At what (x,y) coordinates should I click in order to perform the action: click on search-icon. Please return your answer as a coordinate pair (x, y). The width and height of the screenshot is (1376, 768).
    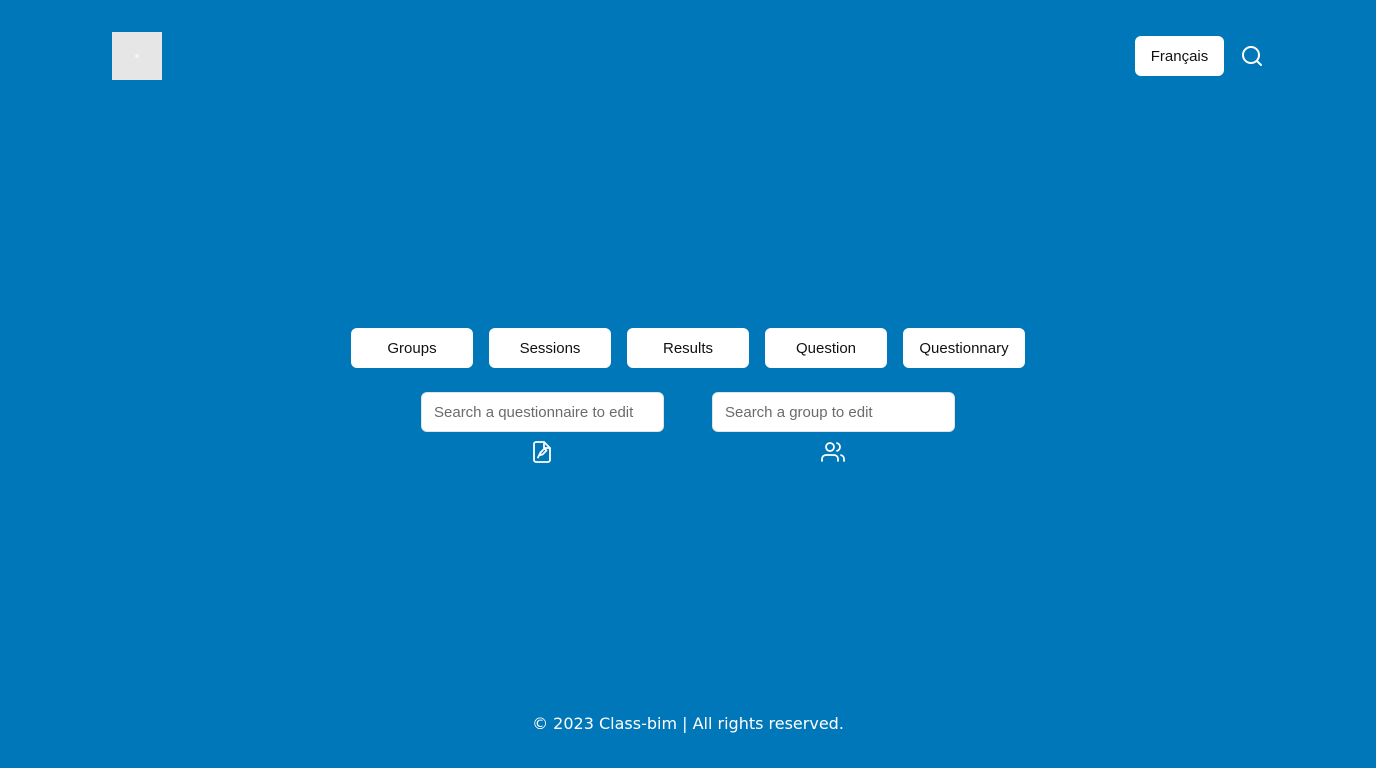
    Looking at the image, I should click on (1252, 56).